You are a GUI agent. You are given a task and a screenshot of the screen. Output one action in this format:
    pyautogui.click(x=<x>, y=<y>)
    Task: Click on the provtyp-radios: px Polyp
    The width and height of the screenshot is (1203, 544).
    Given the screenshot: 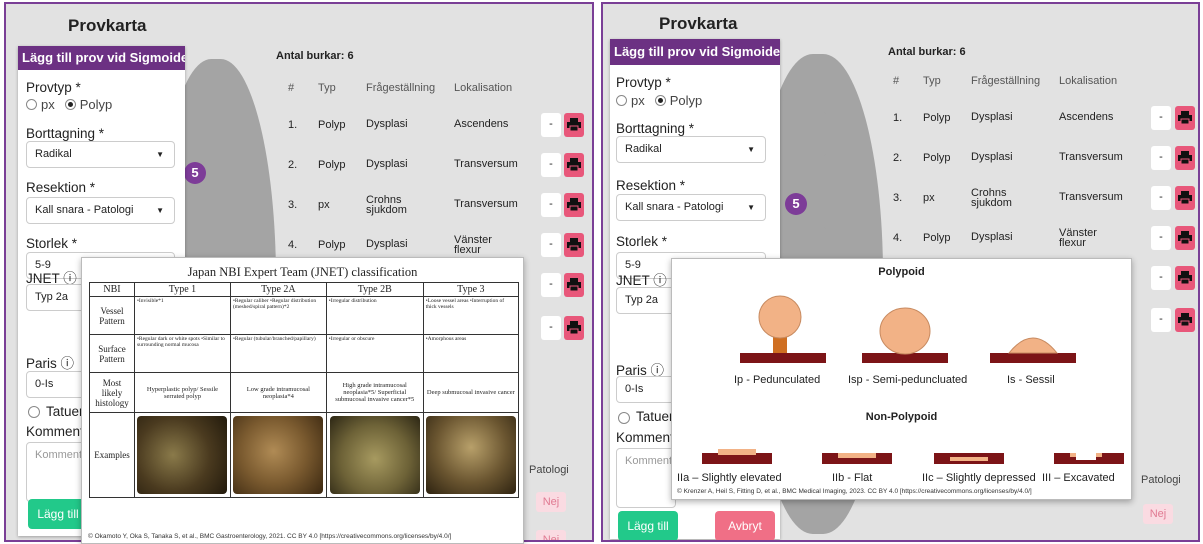 What is the action you would take?
    pyautogui.click(x=69, y=104)
    